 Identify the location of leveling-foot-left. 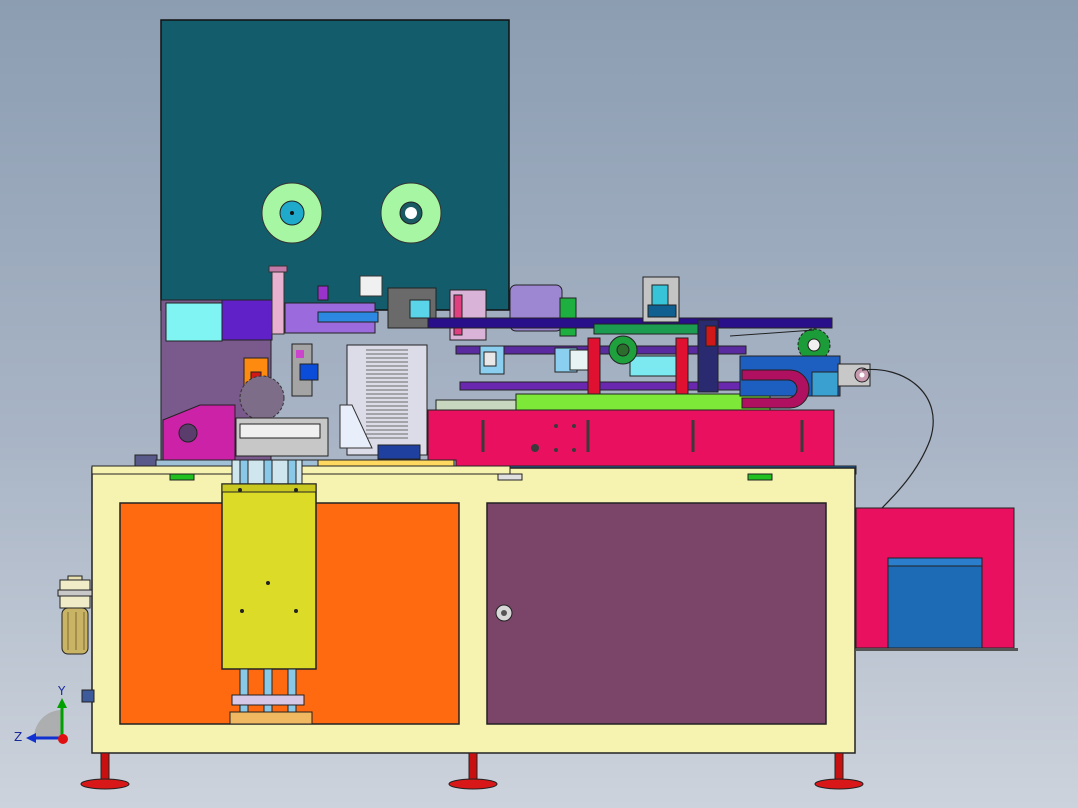
(105, 771).